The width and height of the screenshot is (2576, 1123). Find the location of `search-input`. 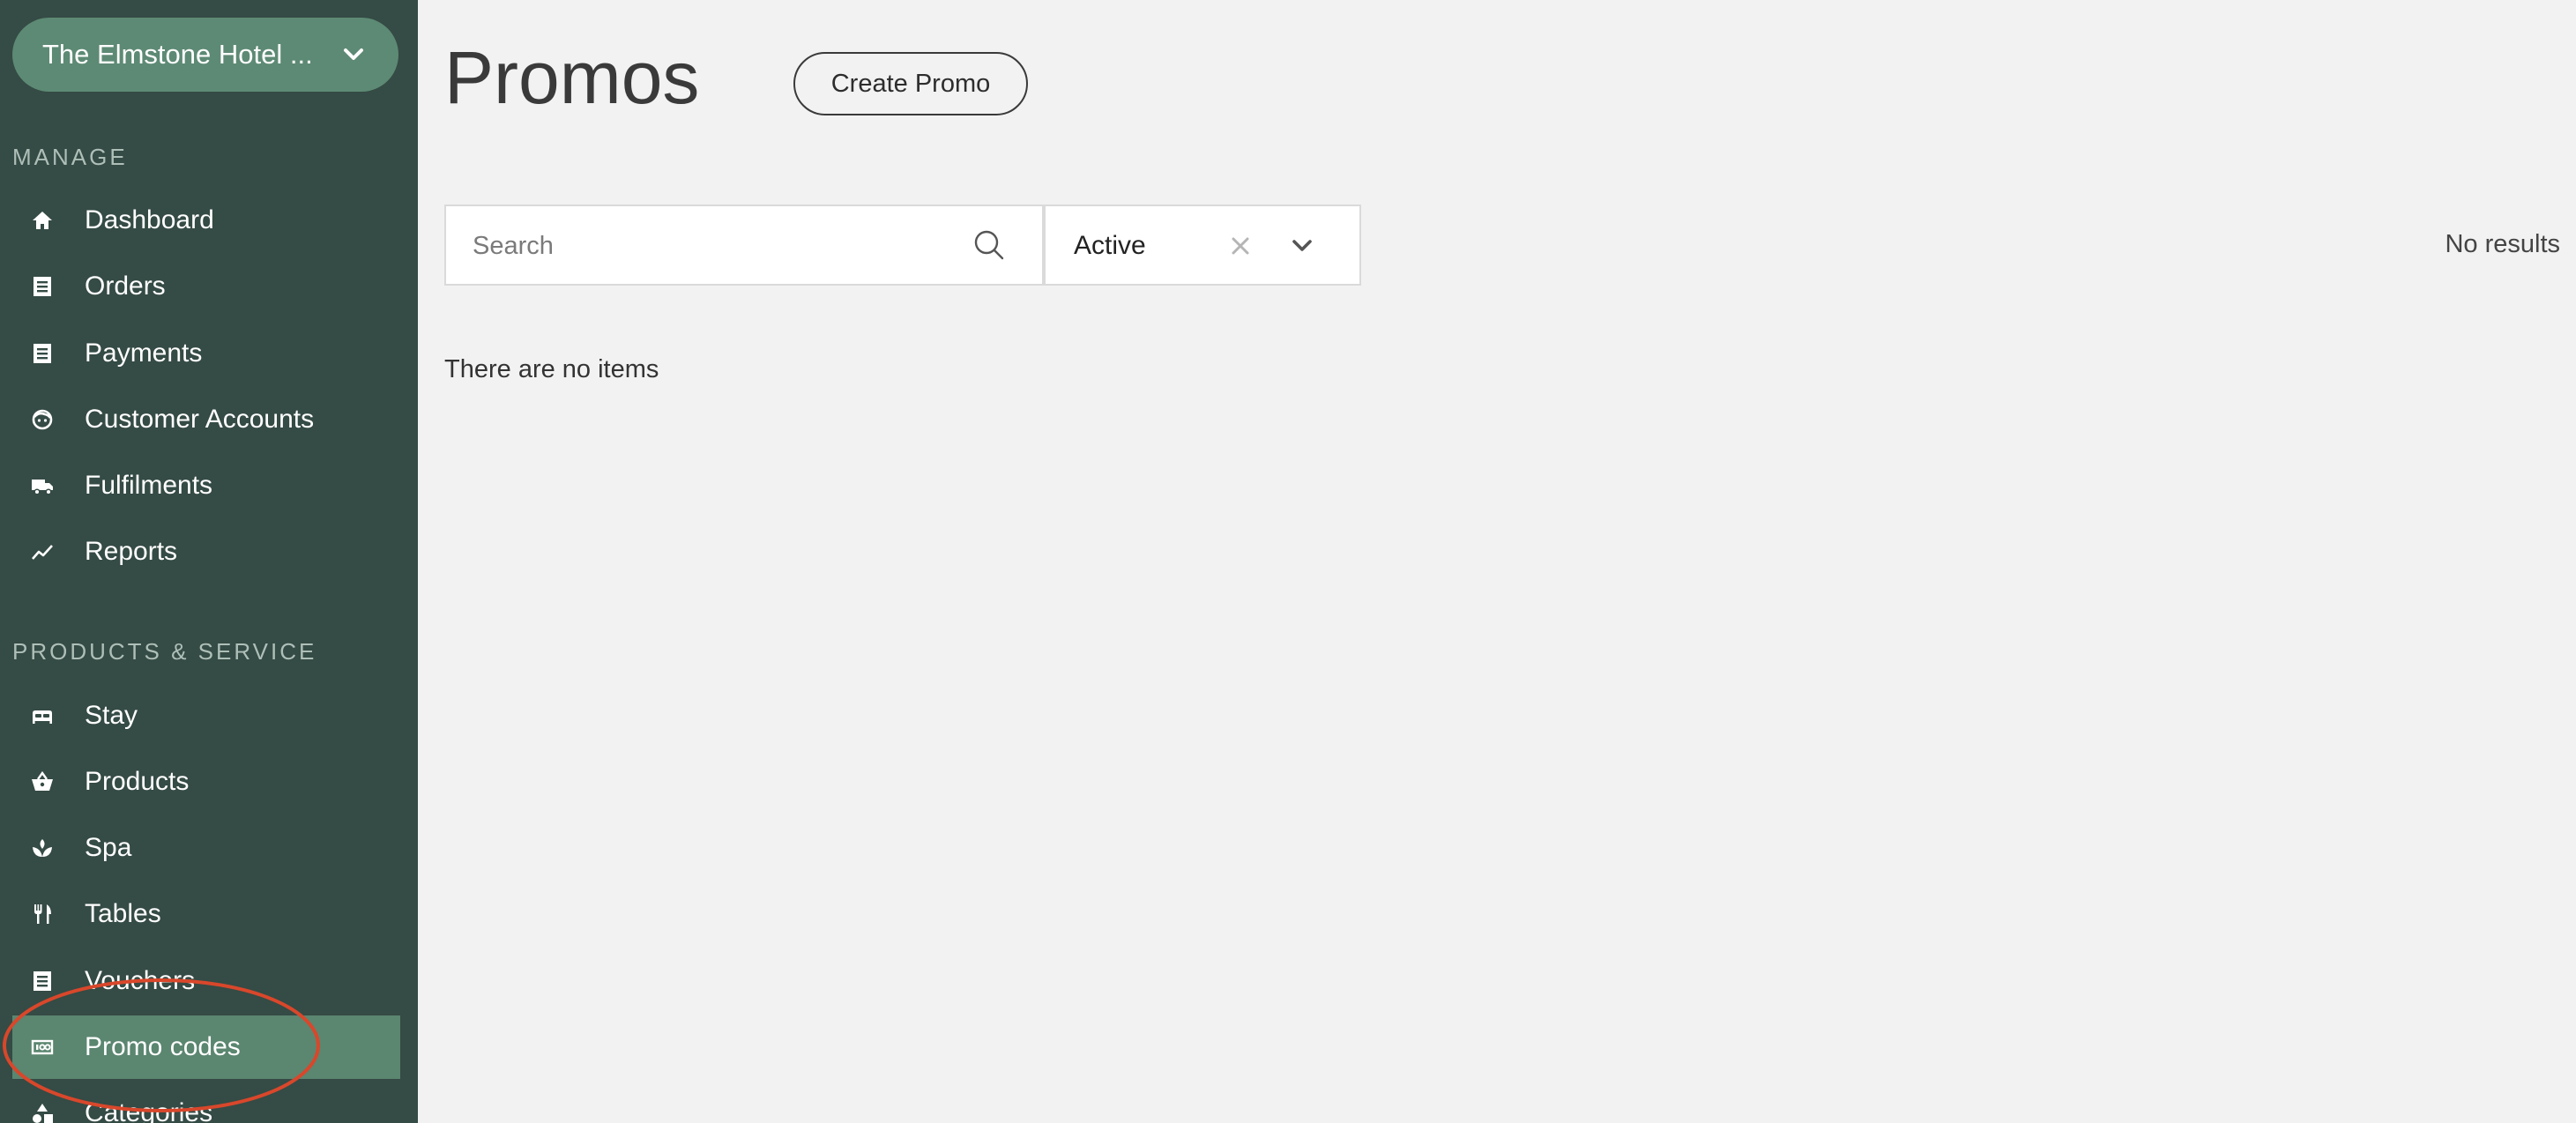

search-input is located at coordinates (720, 246).